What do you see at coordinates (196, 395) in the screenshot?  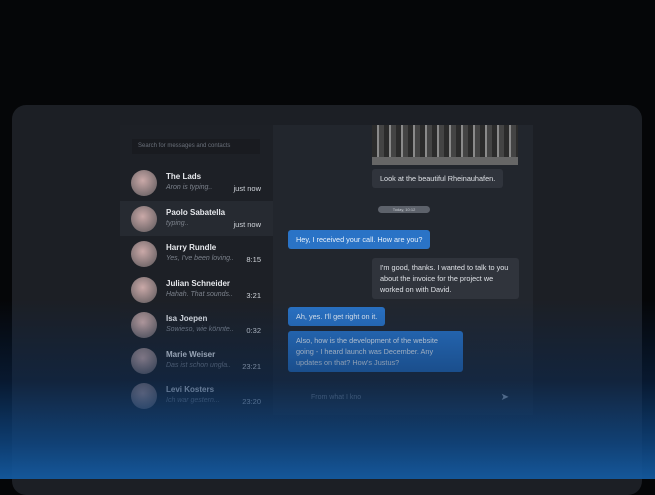 I see `conversation-item: Levi Kosters Ich war gestern... 23:20` at bounding box center [196, 395].